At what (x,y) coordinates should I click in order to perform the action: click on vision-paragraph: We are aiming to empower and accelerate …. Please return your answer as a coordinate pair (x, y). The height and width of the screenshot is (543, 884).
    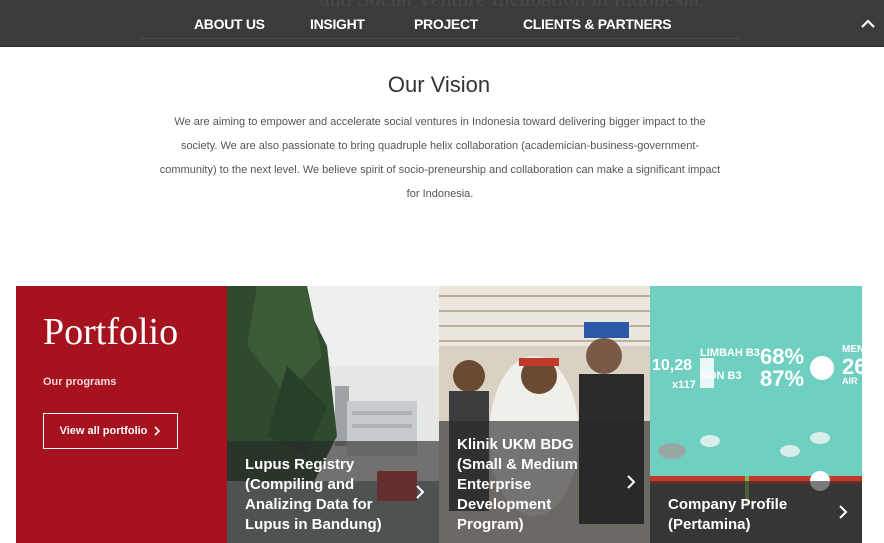
    Looking at the image, I should click on (440, 158).